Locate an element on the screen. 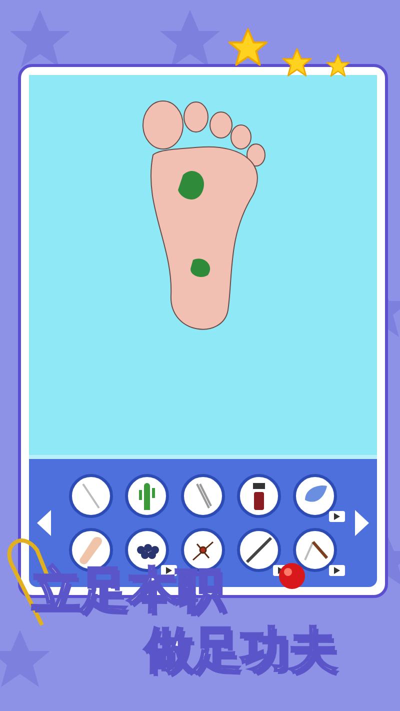  pencil-icon is located at coordinates (259, 550).